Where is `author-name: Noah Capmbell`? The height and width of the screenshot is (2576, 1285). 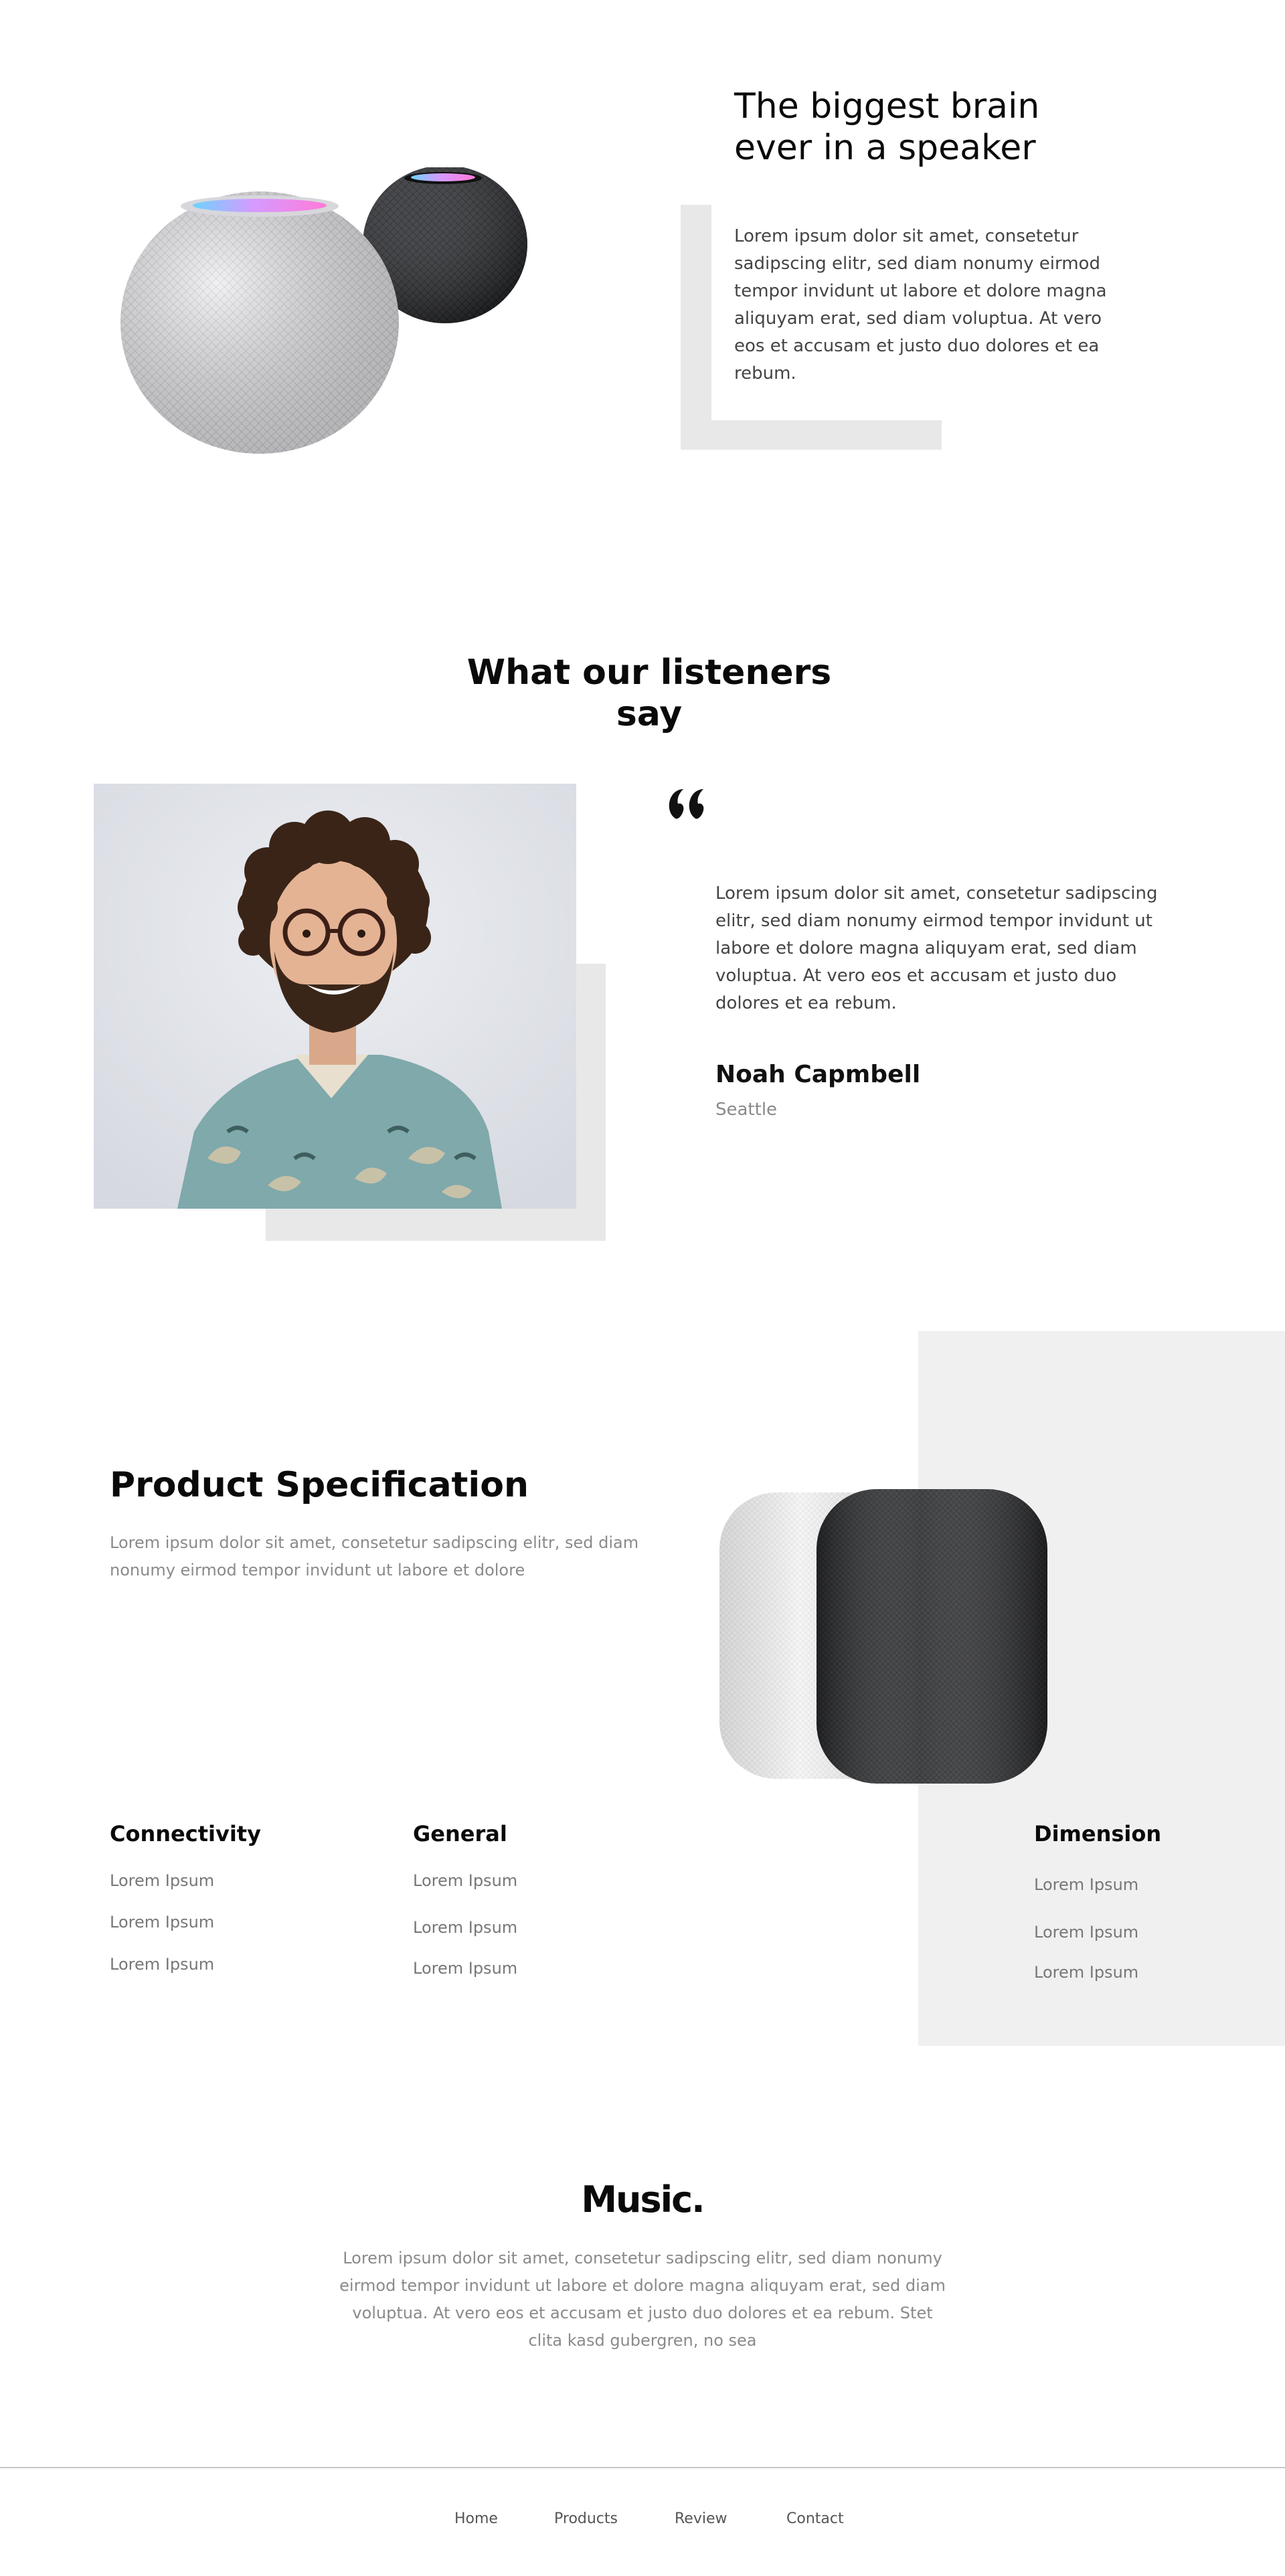
author-name: Noah Capmbell is located at coordinates (818, 1074).